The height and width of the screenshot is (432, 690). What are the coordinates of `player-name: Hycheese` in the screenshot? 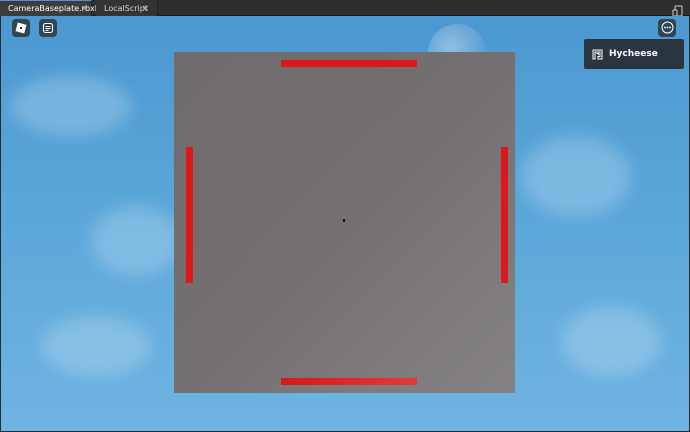 It's located at (633, 54).